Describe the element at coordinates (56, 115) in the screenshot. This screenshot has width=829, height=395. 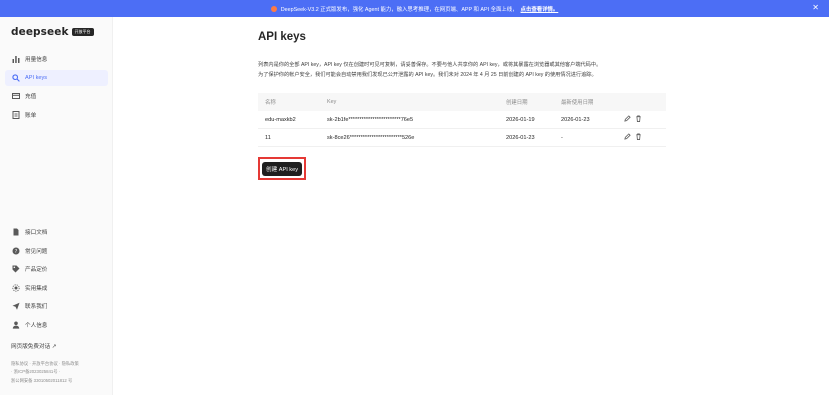
I see `sidebar-item-bills: 账单` at that location.